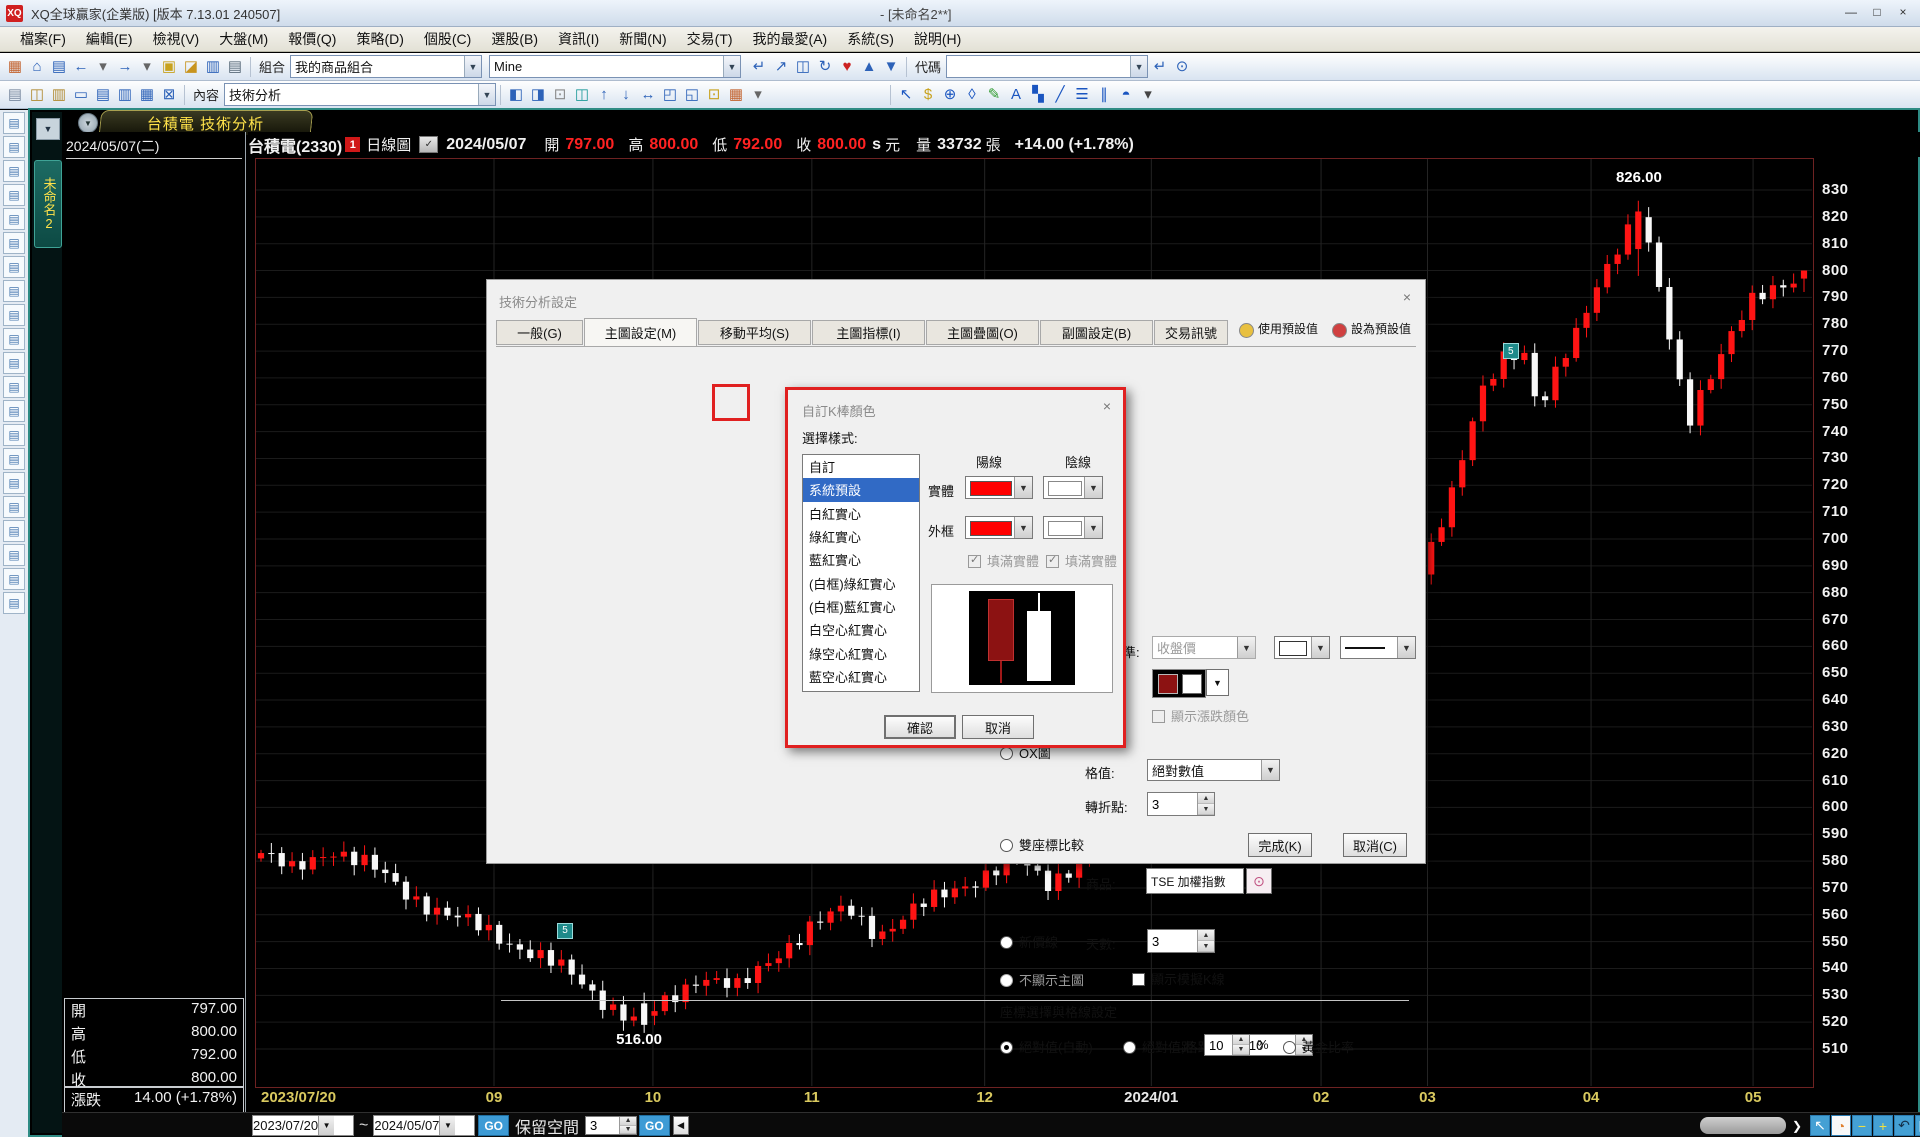 Image resolution: width=1920 pixels, height=1137 pixels. What do you see at coordinates (1016, 95) in the screenshot?
I see `text-icon: A` at bounding box center [1016, 95].